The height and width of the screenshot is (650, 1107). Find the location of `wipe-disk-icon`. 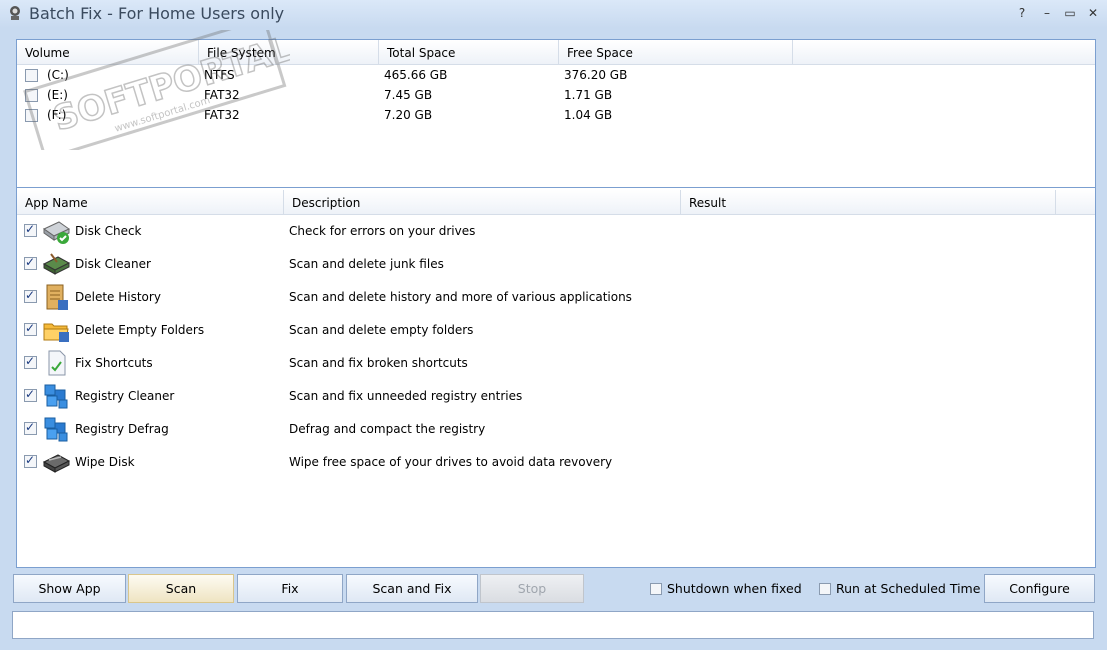

wipe-disk-icon is located at coordinates (56, 463).